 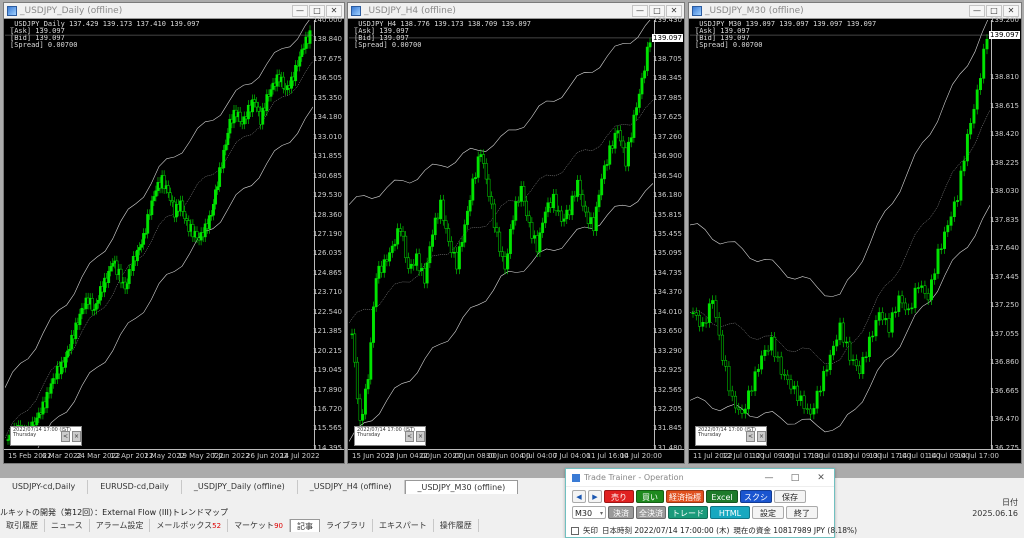 What do you see at coordinates (403, 525) in the screenshot?
I see `tab-experts: エキスパート` at bounding box center [403, 525].